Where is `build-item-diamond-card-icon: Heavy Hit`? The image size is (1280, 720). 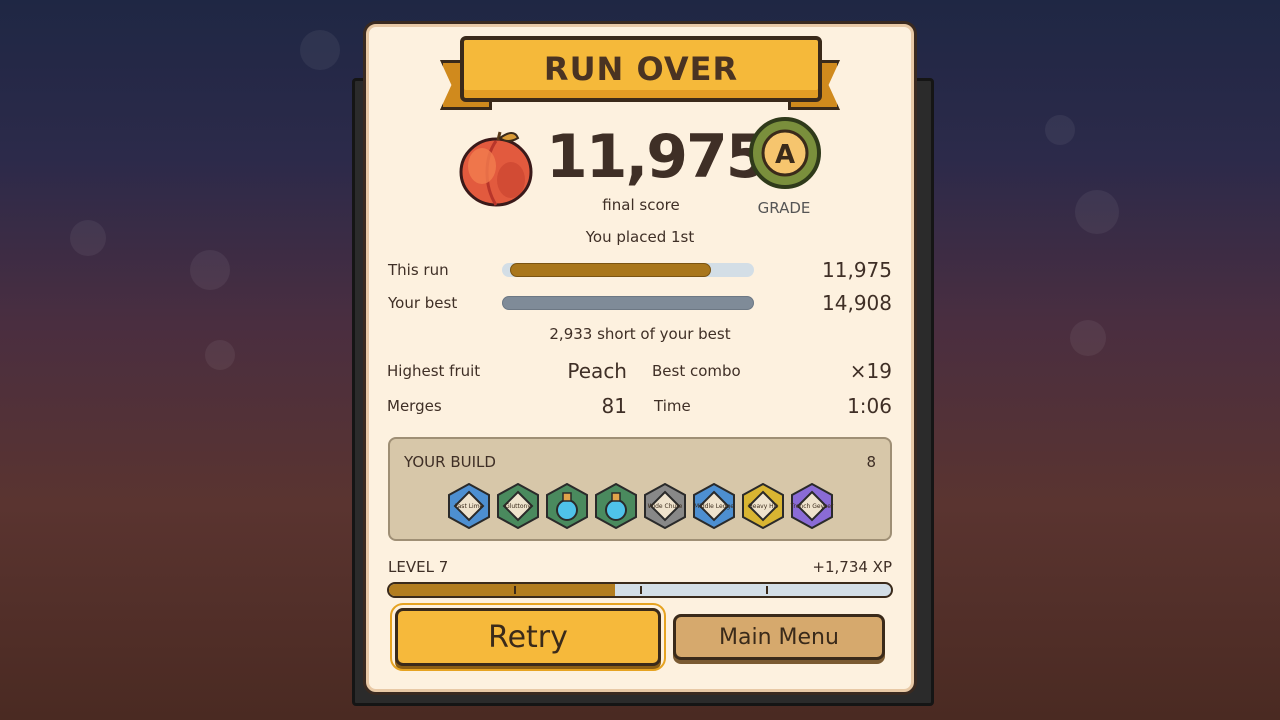
build-item-diamond-card-icon: Heavy Hit is located at coordinates (763, 506).